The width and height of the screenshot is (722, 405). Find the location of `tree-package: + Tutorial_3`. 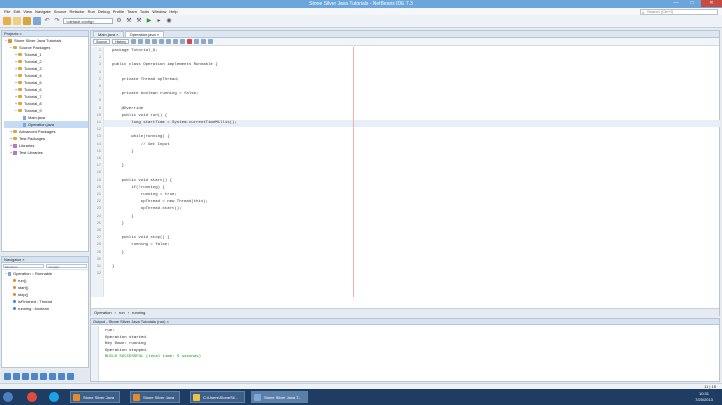

tree-package: + Tutorial_3 is located at coordinates (46, 68).